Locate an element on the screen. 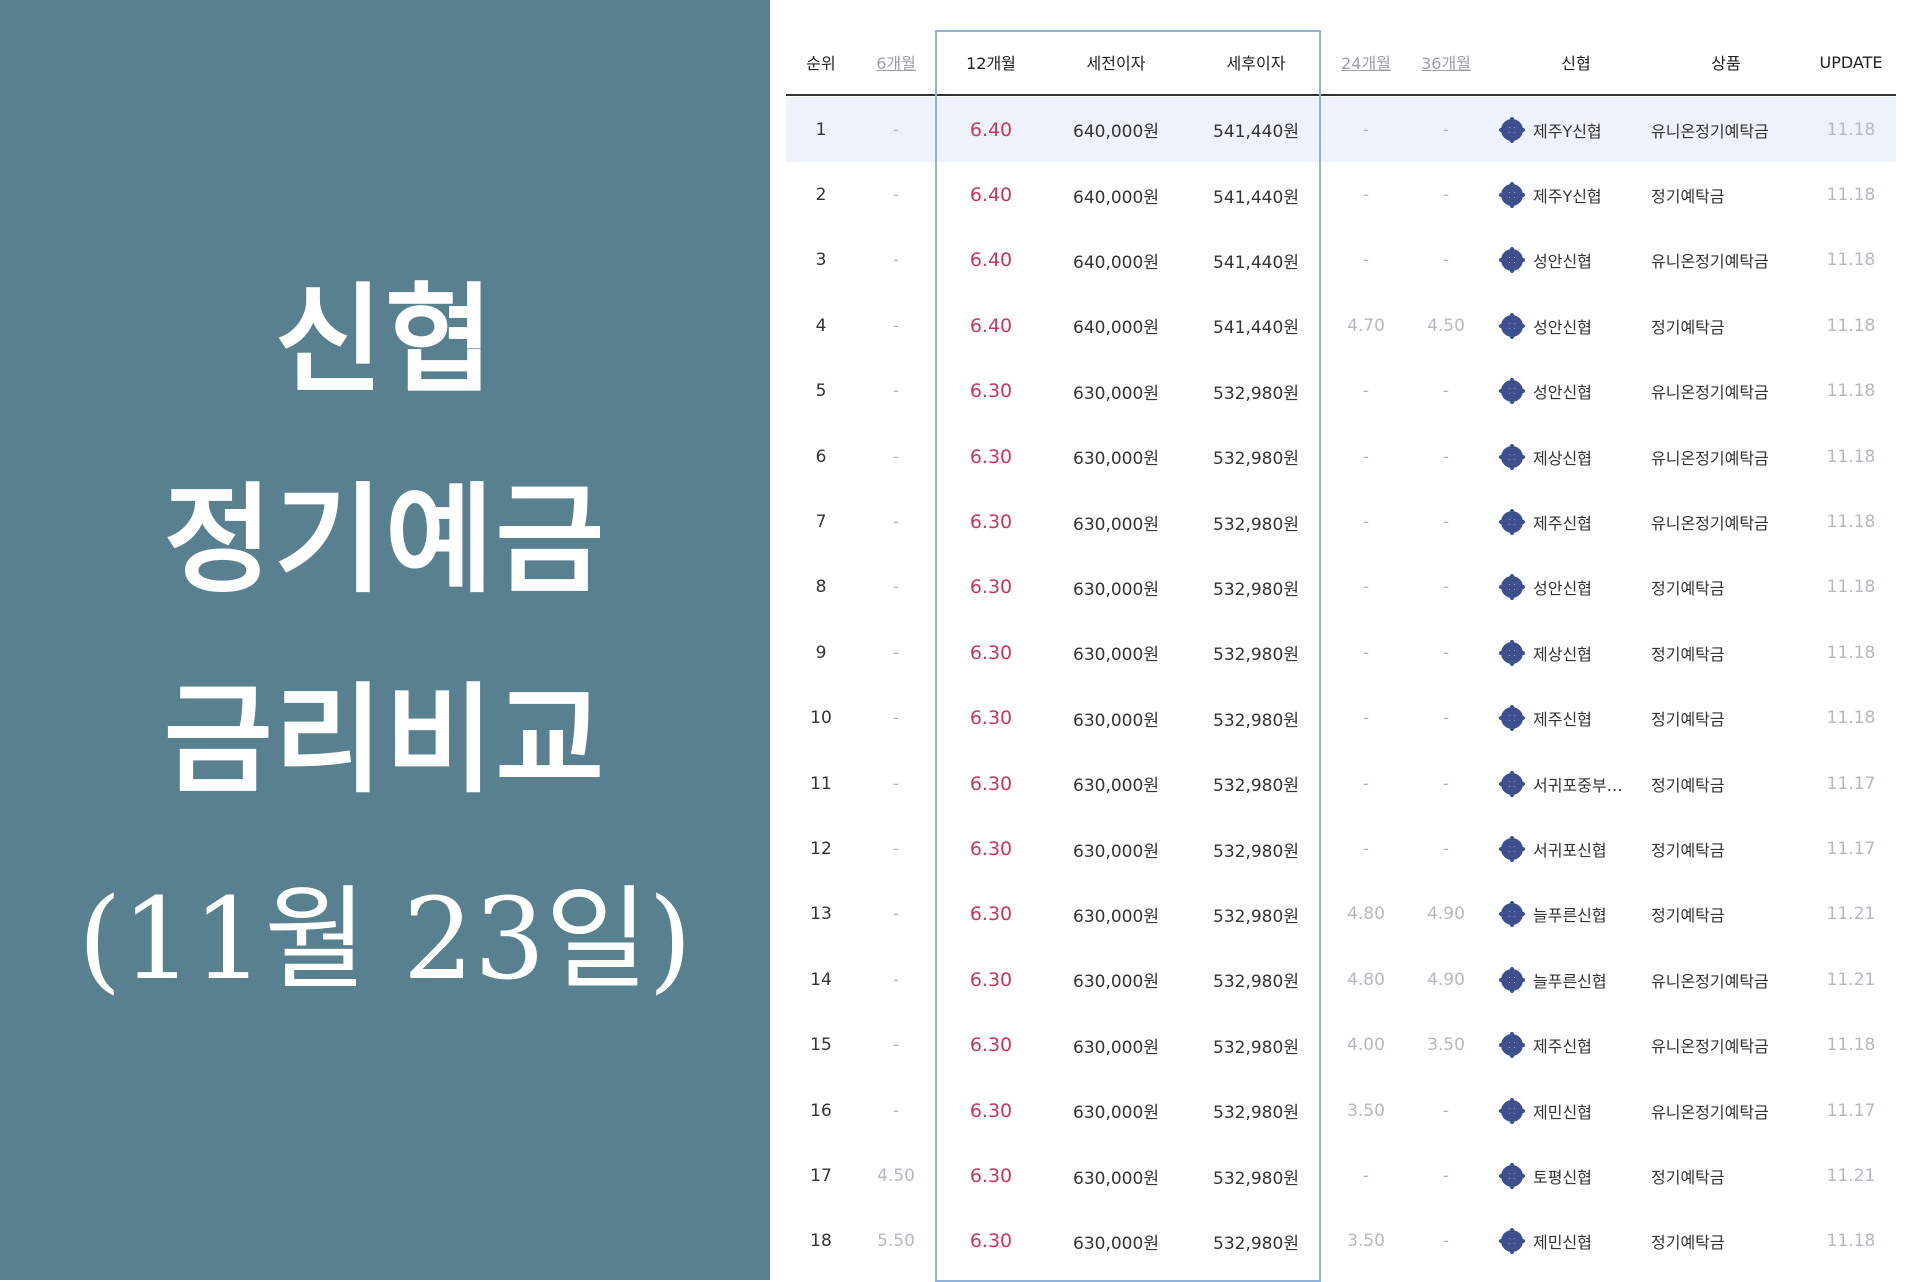 The width and height of the screenshot is (1920, 1282). table-row: 9 - 6.30 630,000원 532,980원 - - 제상신협 정기예탁금 11.18 is located at coordinates (1341, 652).